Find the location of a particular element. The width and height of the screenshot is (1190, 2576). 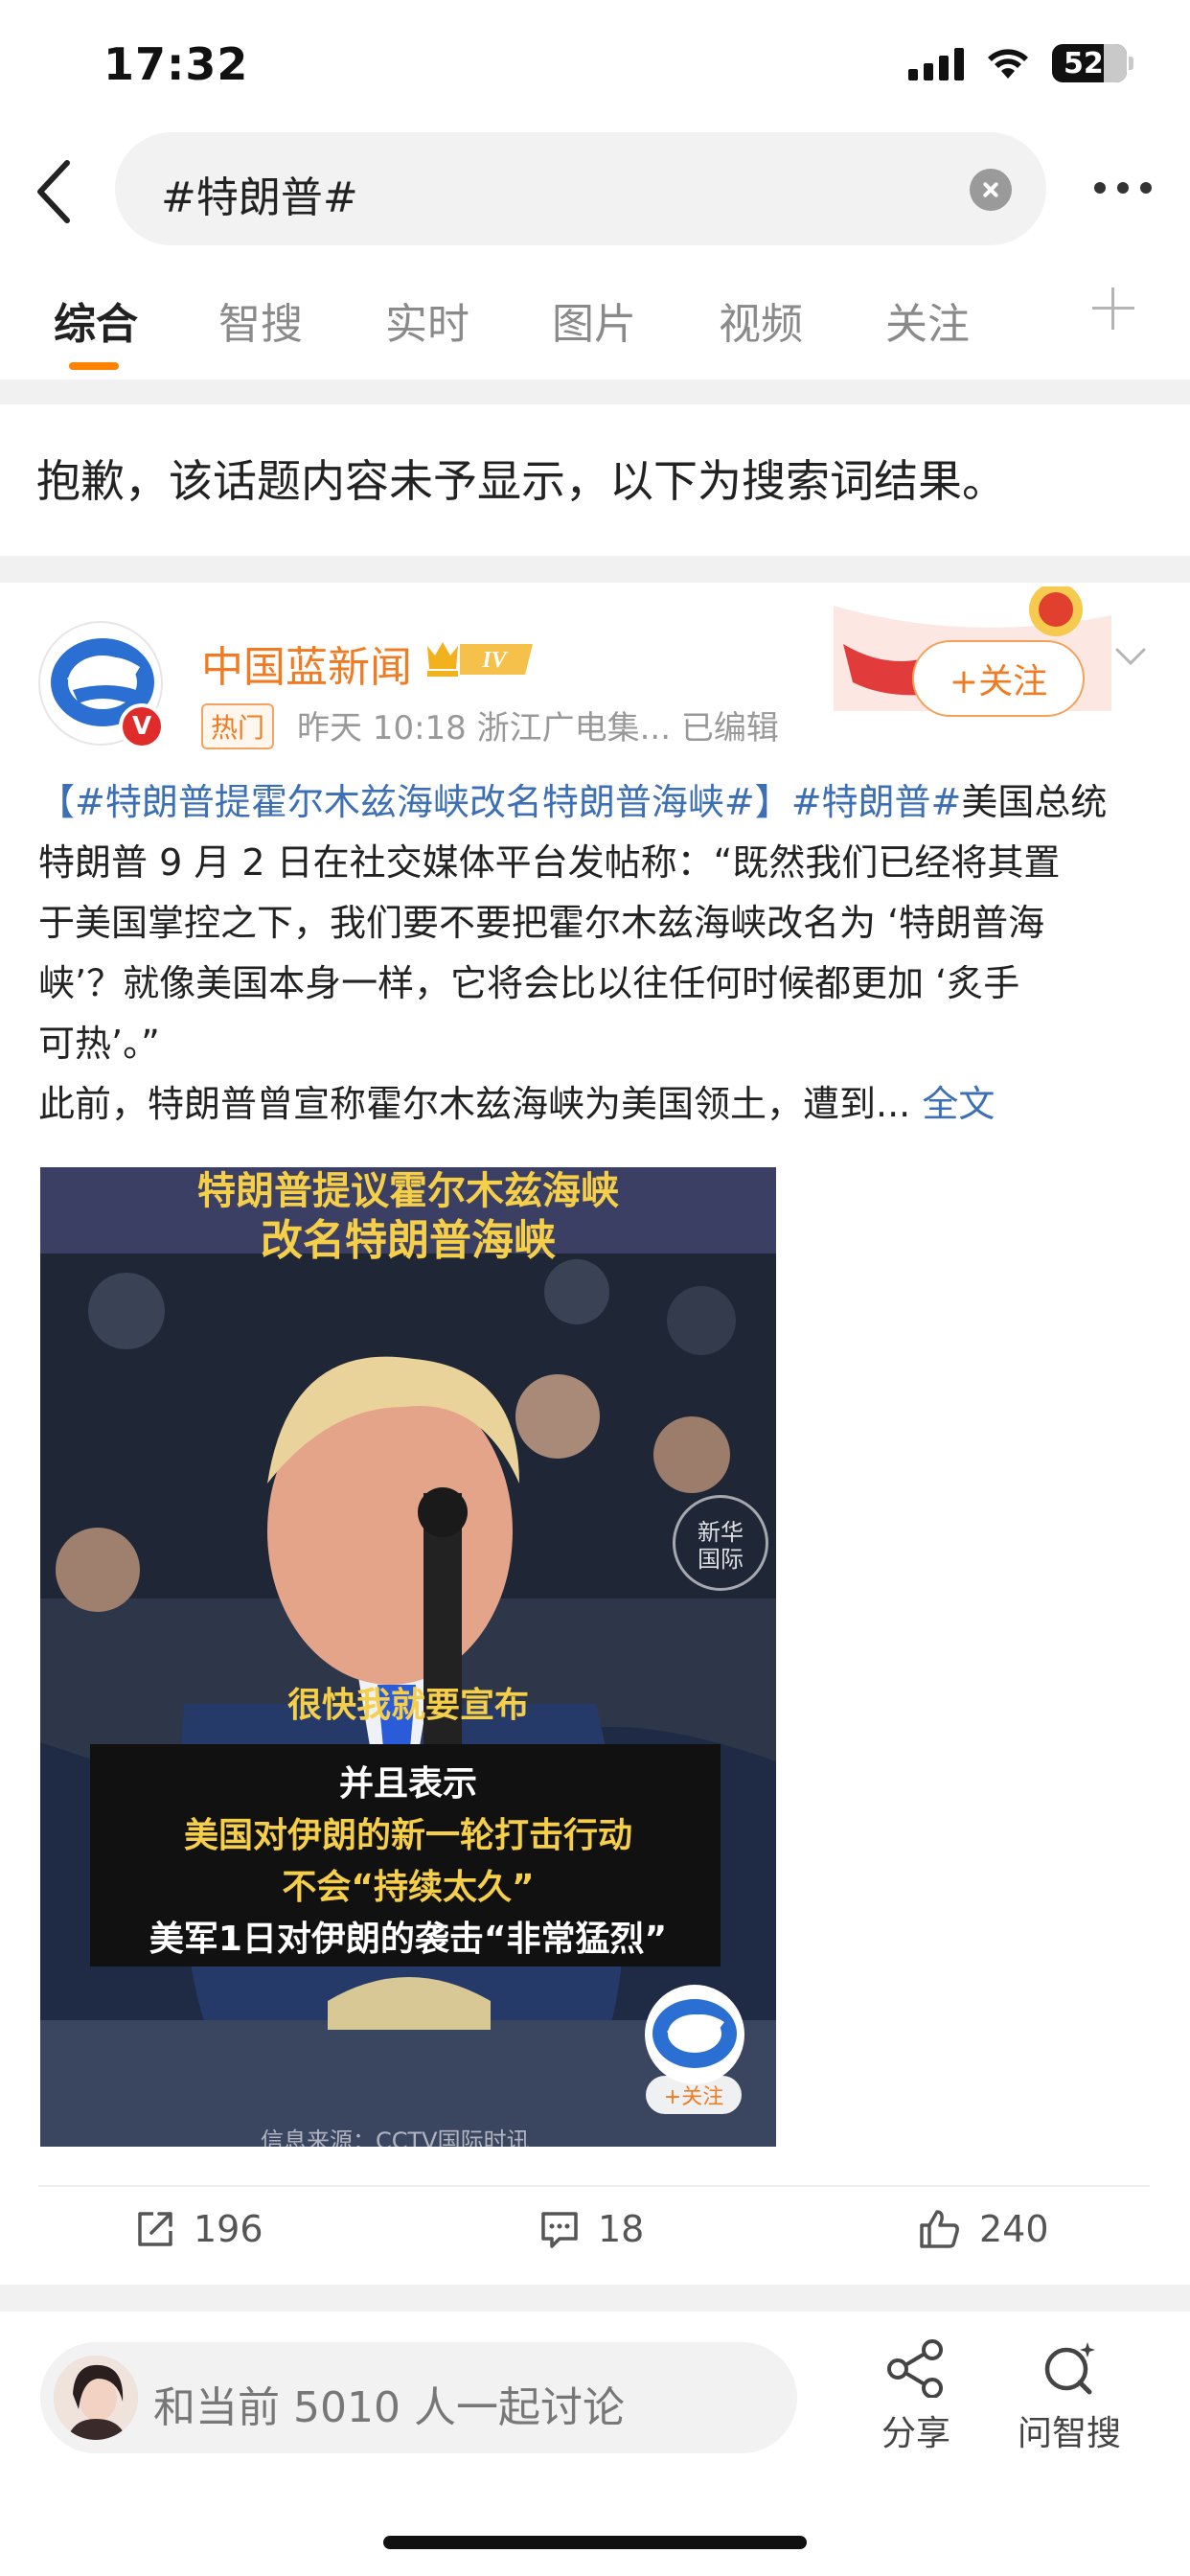

active-tab-indicator is located at coordinates (94, 366).